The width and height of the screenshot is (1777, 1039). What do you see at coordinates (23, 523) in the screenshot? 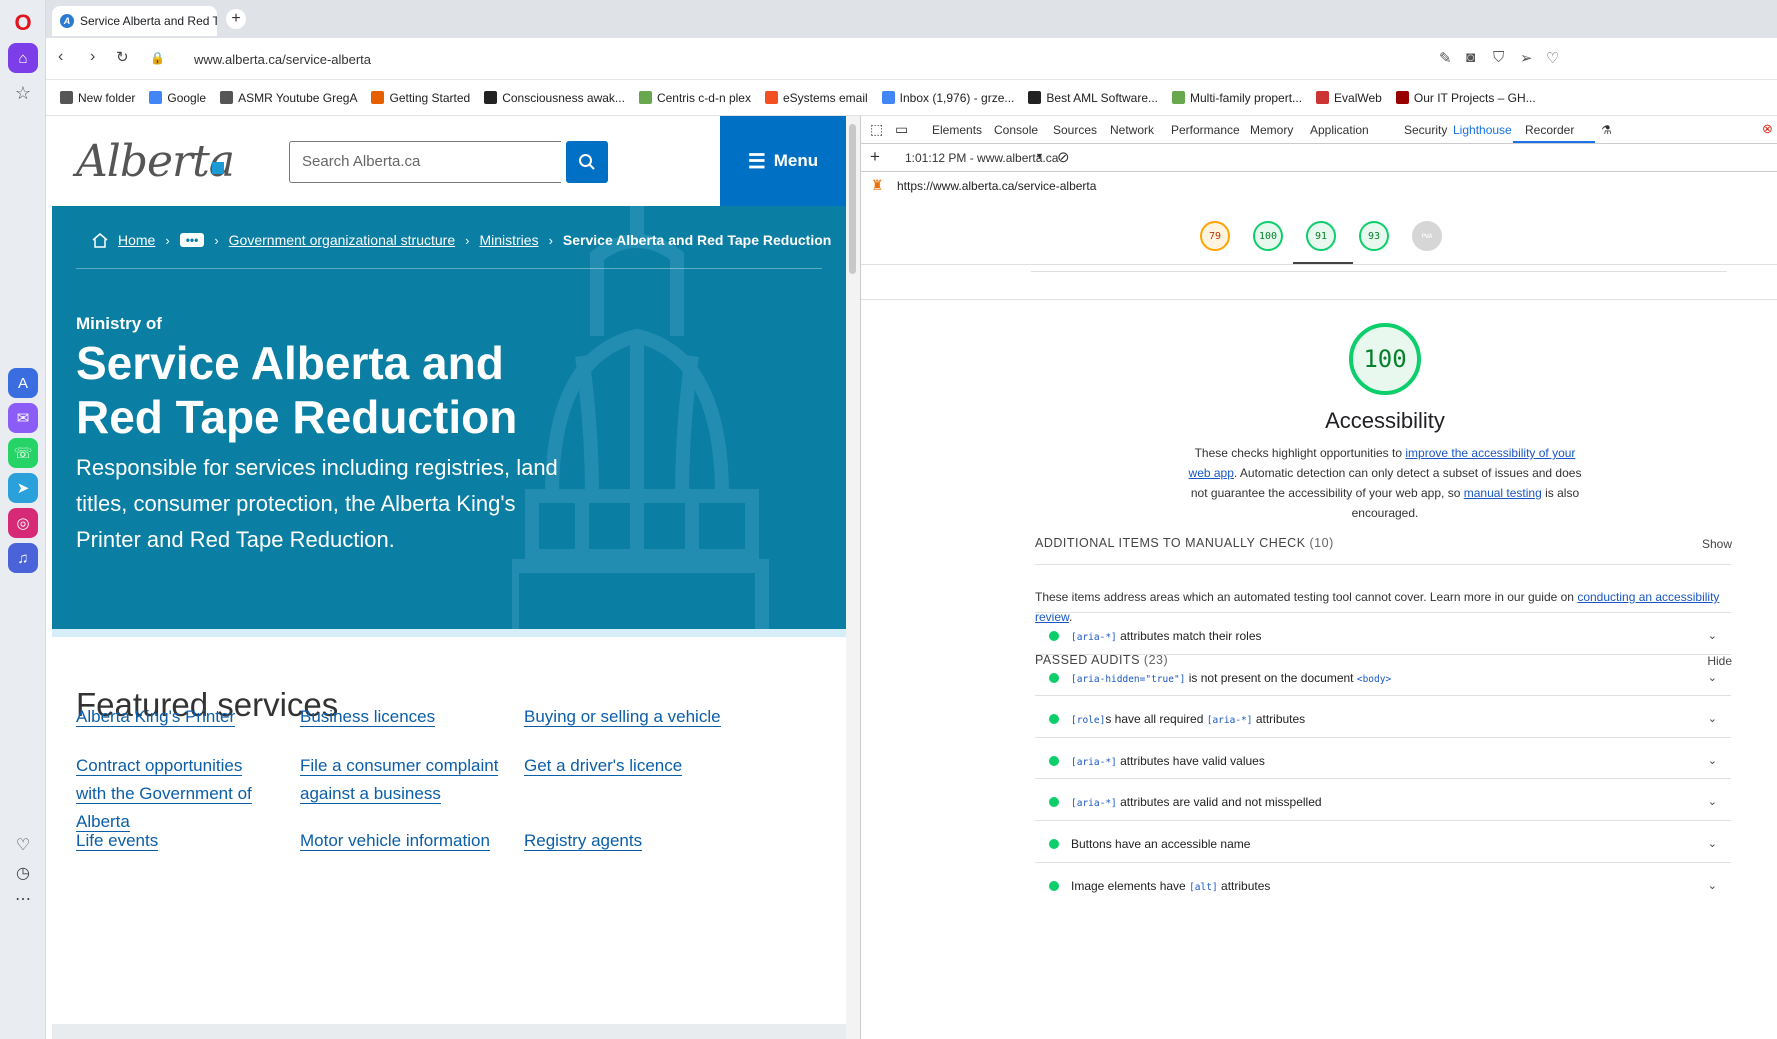
I see `instagram-icon: ◎` at bounding box center [23, 523].